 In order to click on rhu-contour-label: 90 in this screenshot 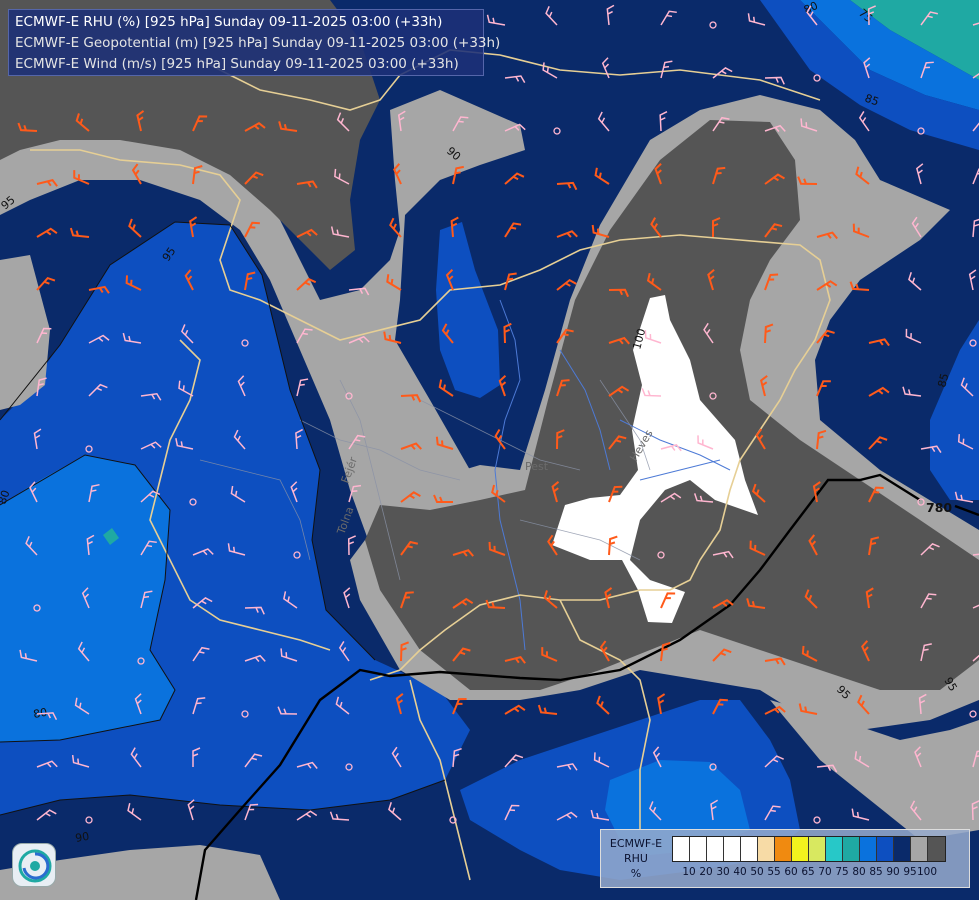, I will do `click(82, 837)`.